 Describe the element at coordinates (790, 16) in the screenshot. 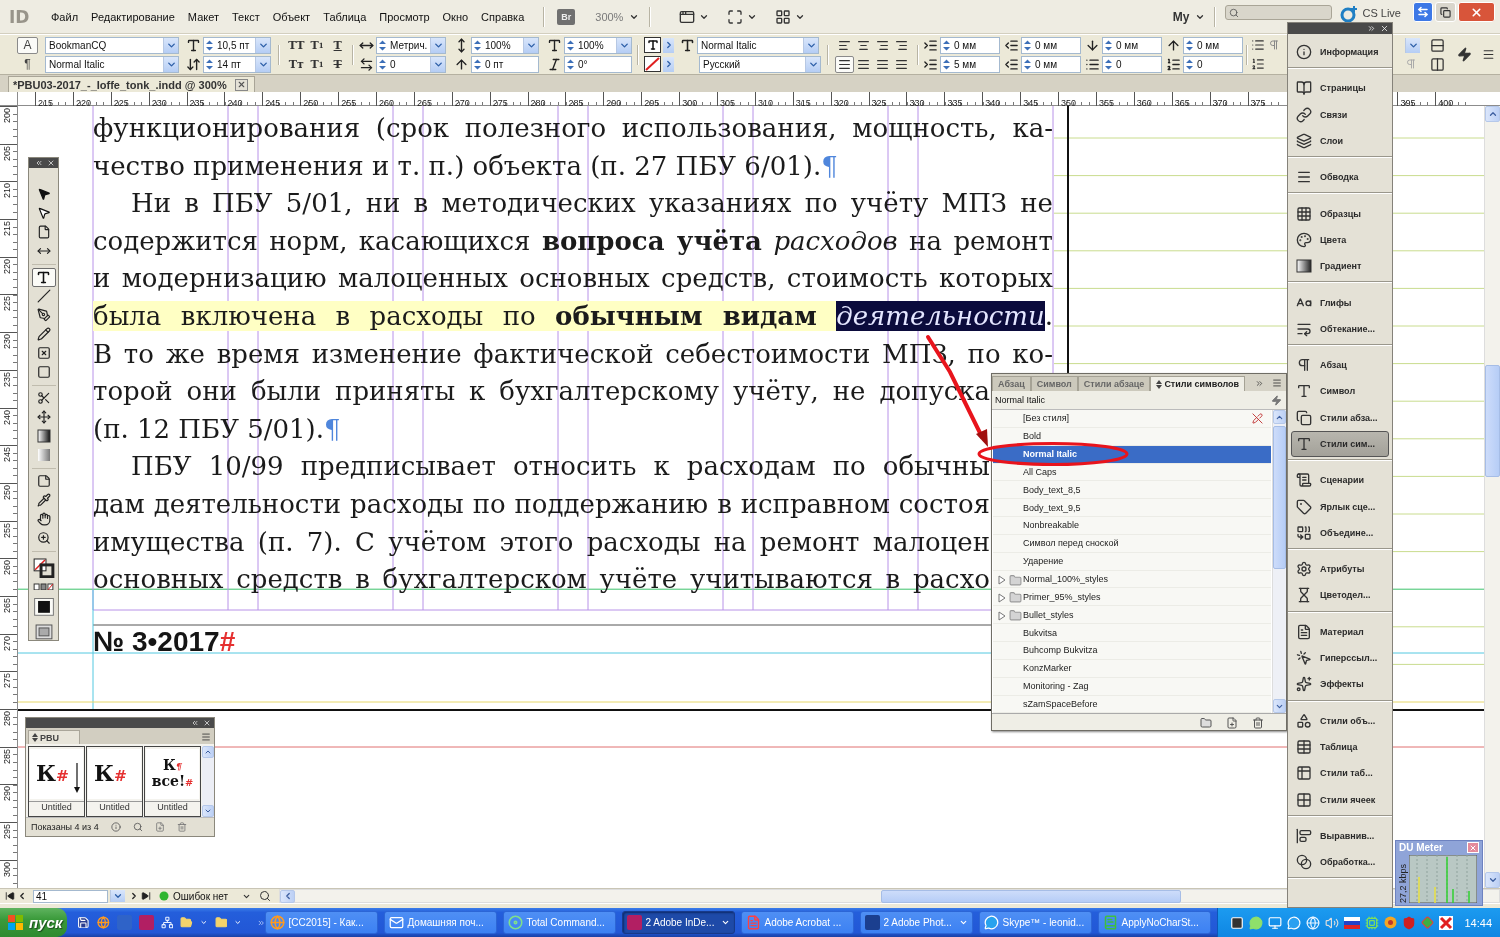

I see `arrange-button` at that location.